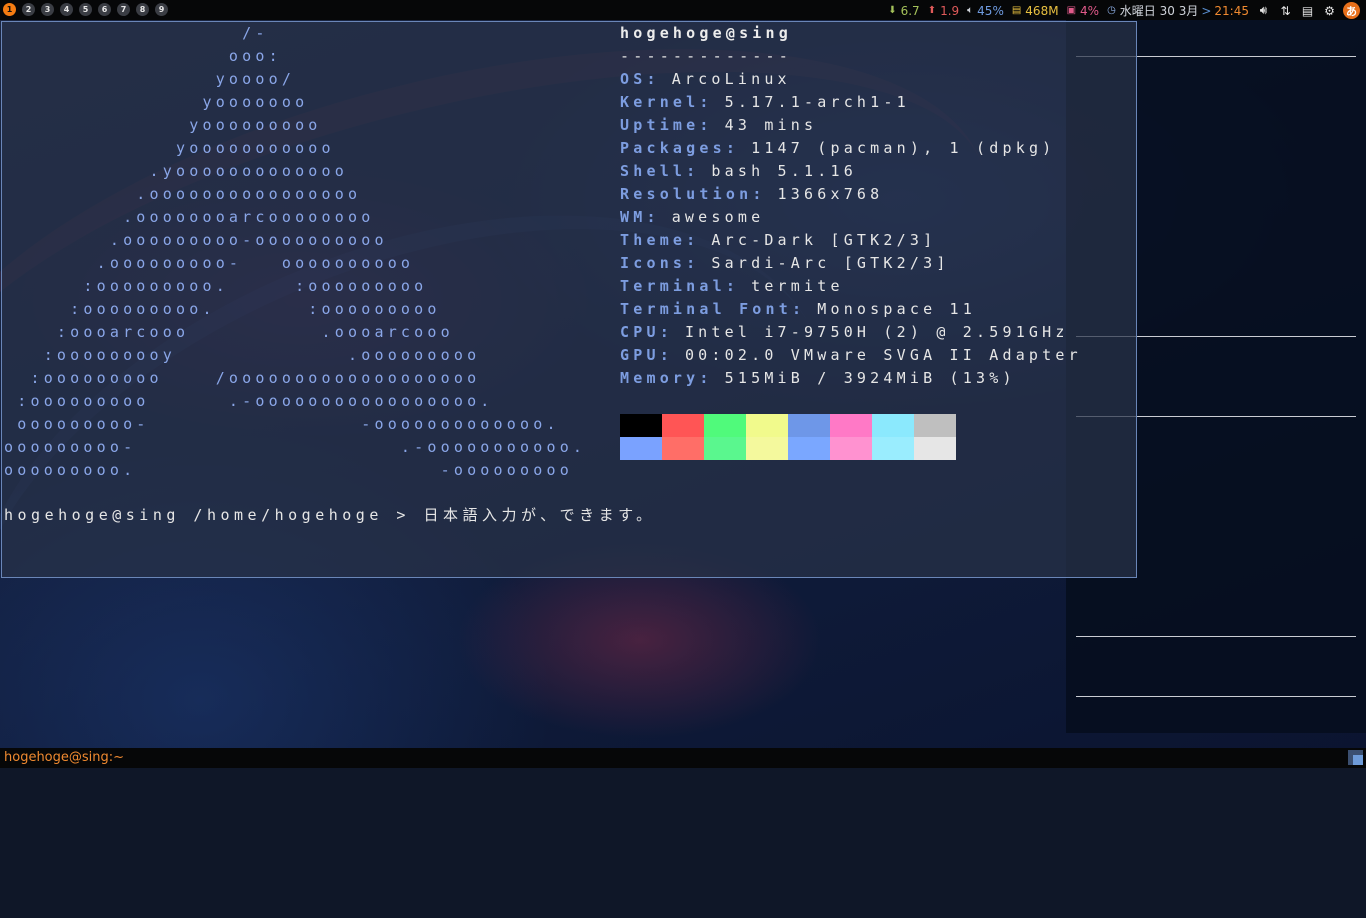 The width and height of the screenshot is (1366, 918). What do you see at coordinates (892, 10) in the screenshot?
I see `down-arrow-icon: ⬇` at bounding box center [892, 10].